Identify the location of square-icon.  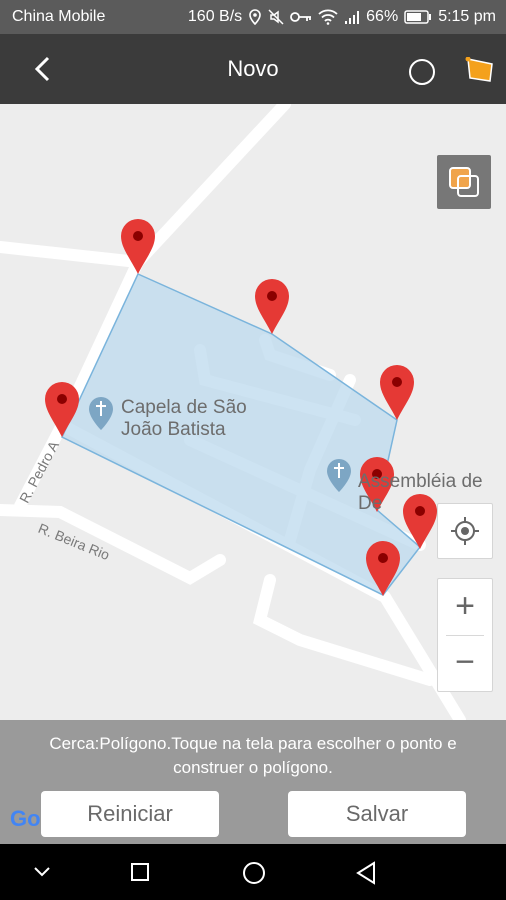
(140, 872).